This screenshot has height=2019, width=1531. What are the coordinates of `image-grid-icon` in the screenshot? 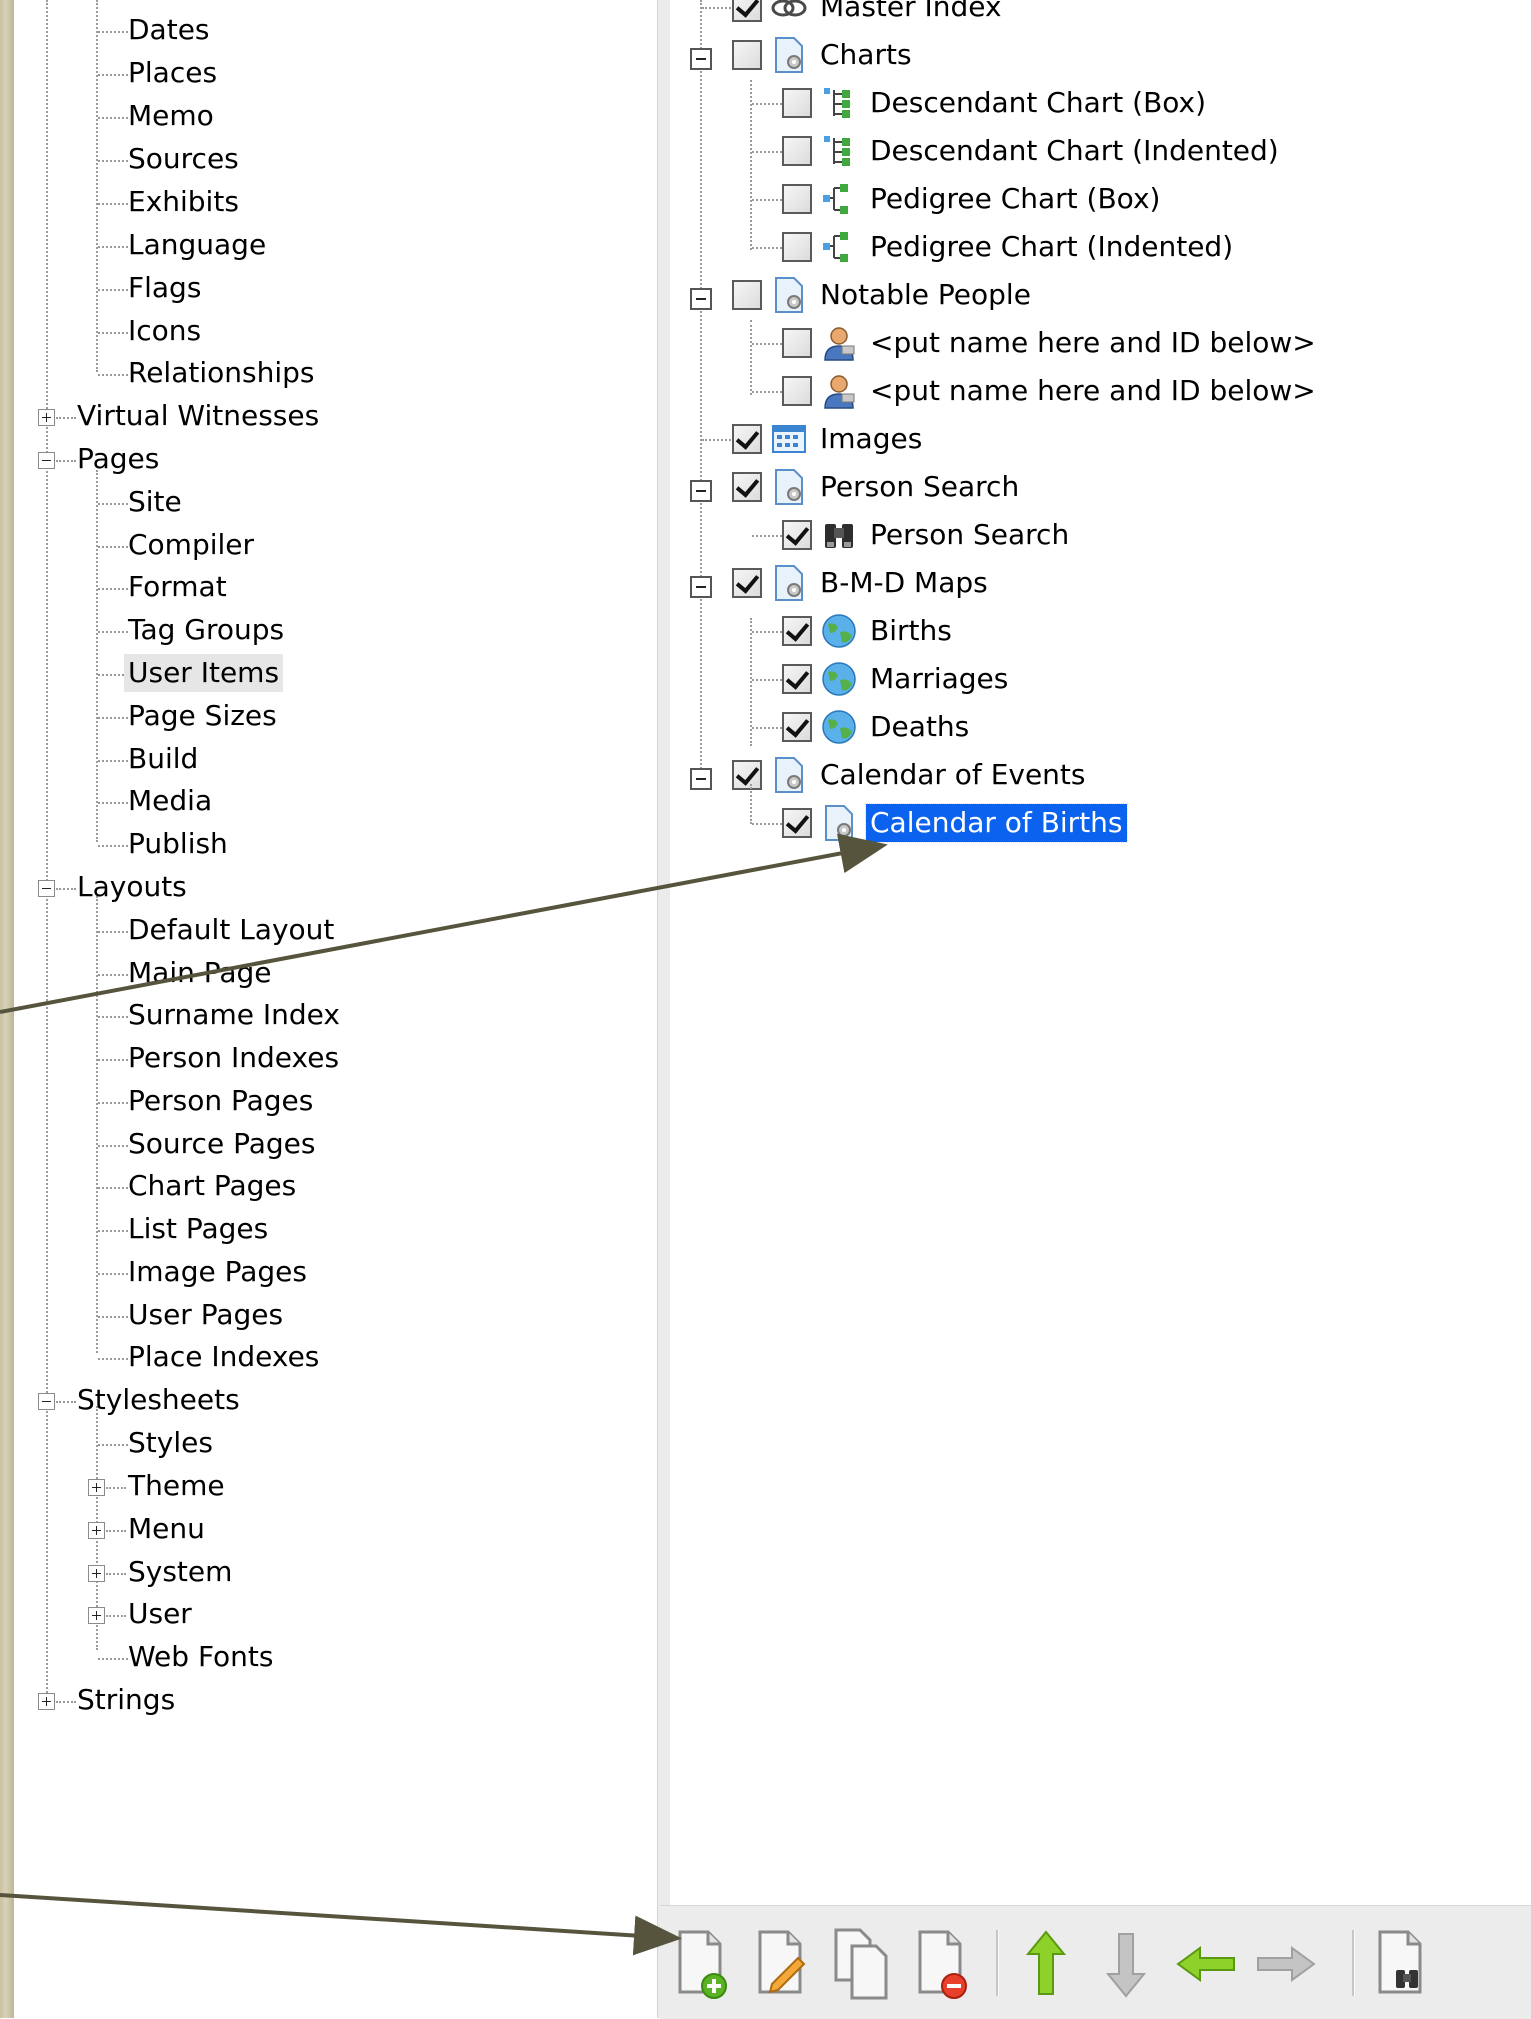 It's located at (789, 439).